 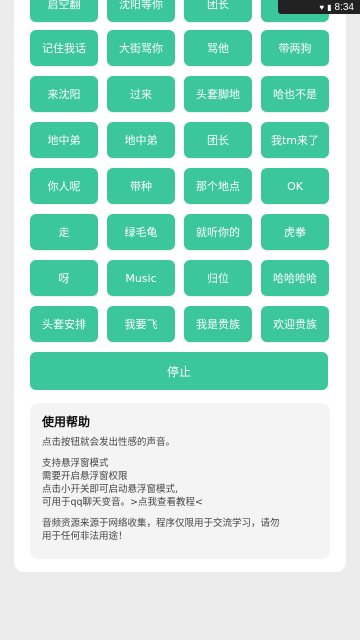 I want to click on sound-button: 头套安排, so click(x=64, y=324).